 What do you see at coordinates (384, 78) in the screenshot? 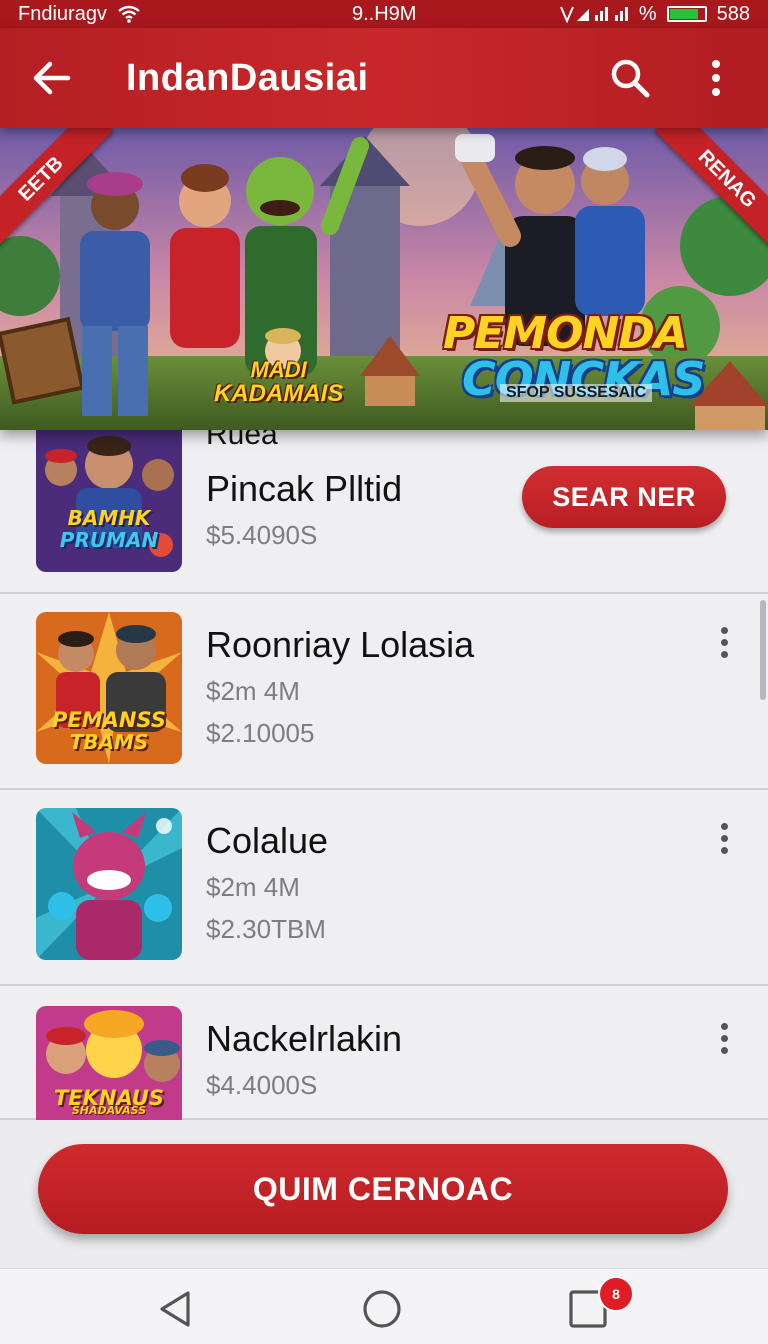
I see `app-bar: IndanDausiai` at bounding box center [384, 78].